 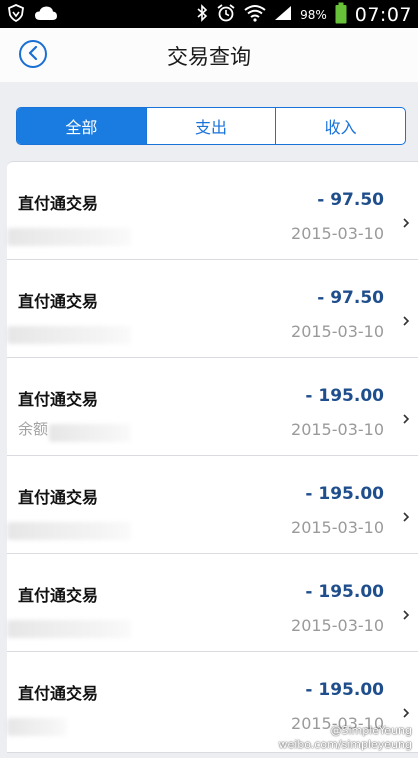 I want to click on tab-income: 收入, so click(x=340, y=126).